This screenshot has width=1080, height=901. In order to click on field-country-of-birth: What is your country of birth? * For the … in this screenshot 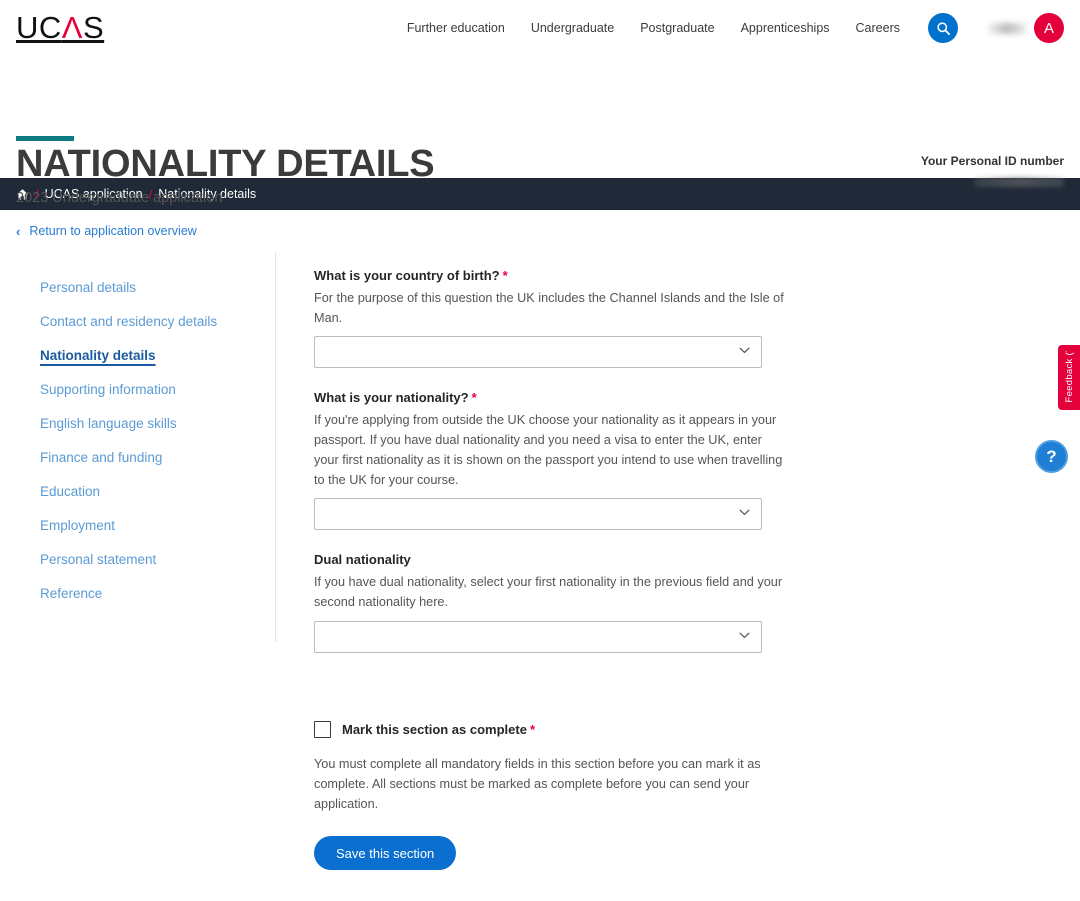, I will do `click(555, 318)`.